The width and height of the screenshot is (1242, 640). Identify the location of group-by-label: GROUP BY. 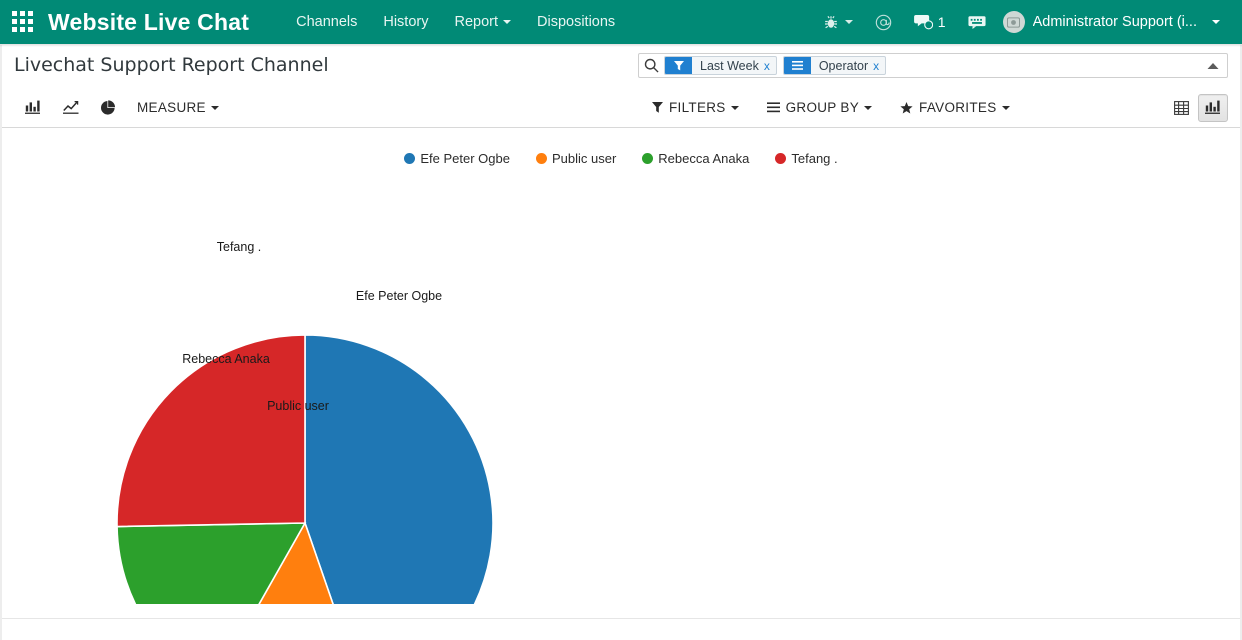
(822, 107).